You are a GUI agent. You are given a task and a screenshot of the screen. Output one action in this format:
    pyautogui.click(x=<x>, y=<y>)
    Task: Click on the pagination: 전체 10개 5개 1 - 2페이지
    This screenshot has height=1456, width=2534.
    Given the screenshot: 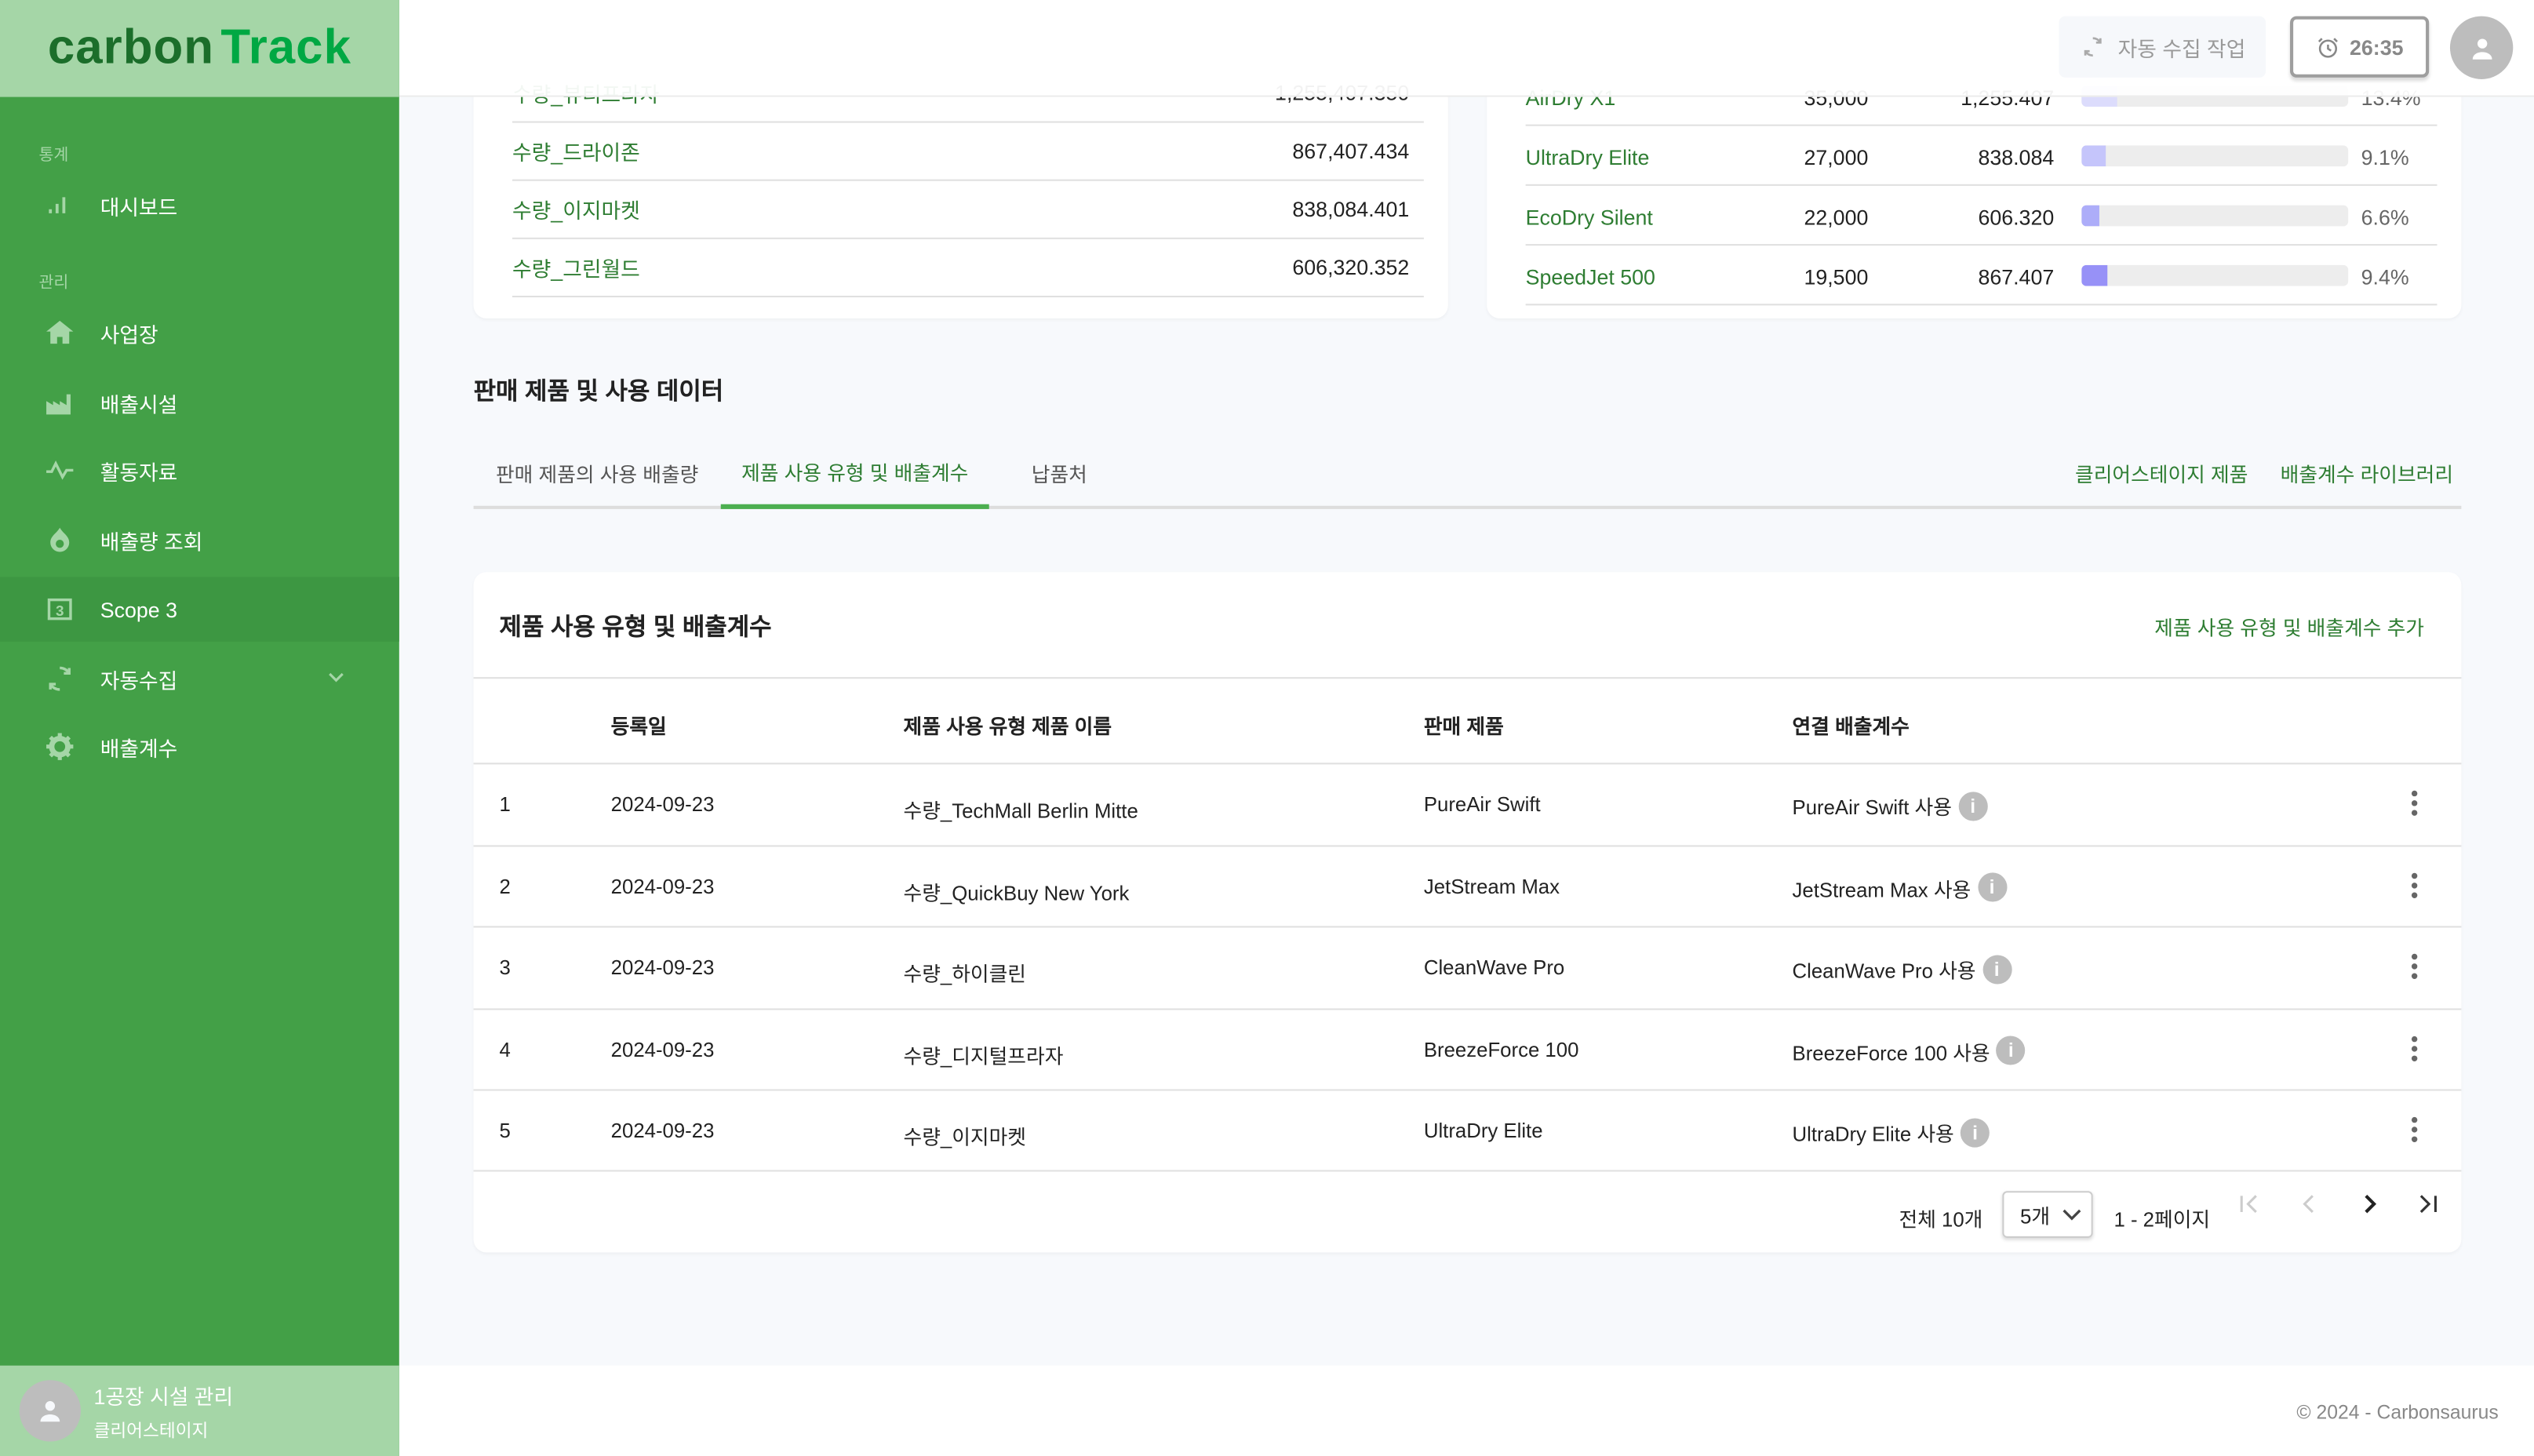 What is the action you would take?
    pyautogui.click(x=1467, y=1210)
    